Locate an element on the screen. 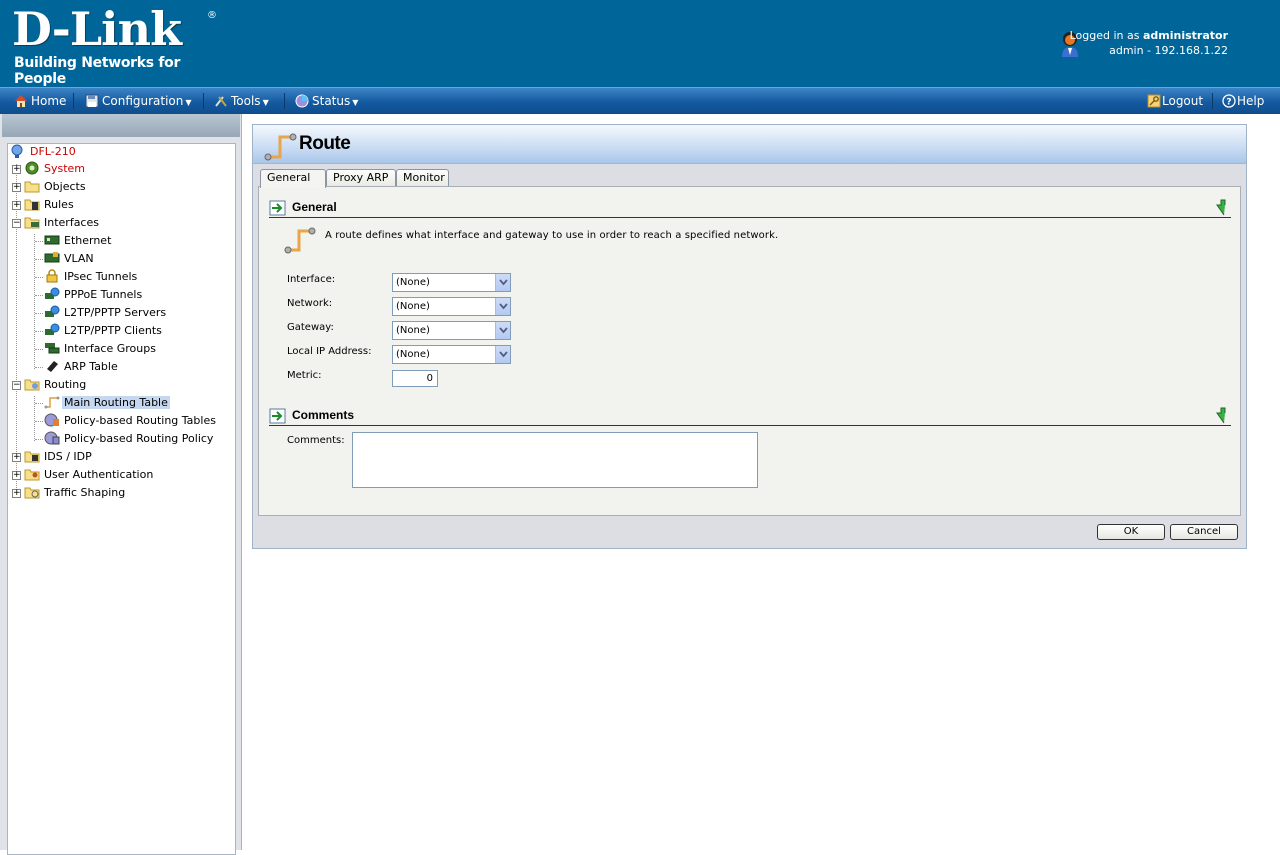 Image resolution: width=1280 pixels, height=855 pixels. tree-item-pbr-tables: Policy-based Routing Tables is located at coordinates (131, 421).